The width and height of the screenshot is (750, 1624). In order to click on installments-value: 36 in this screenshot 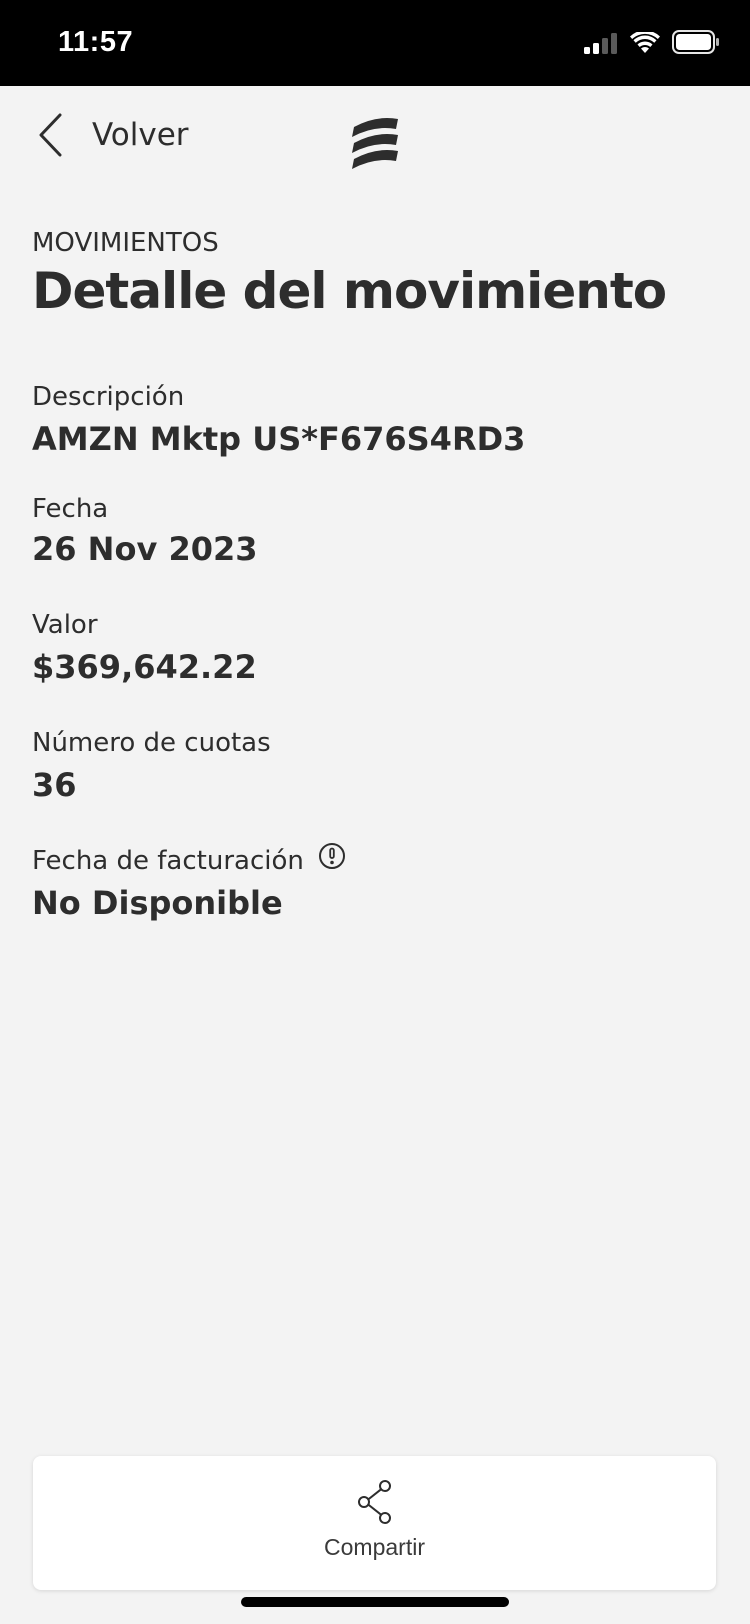, I will do `click(54, 785)`.